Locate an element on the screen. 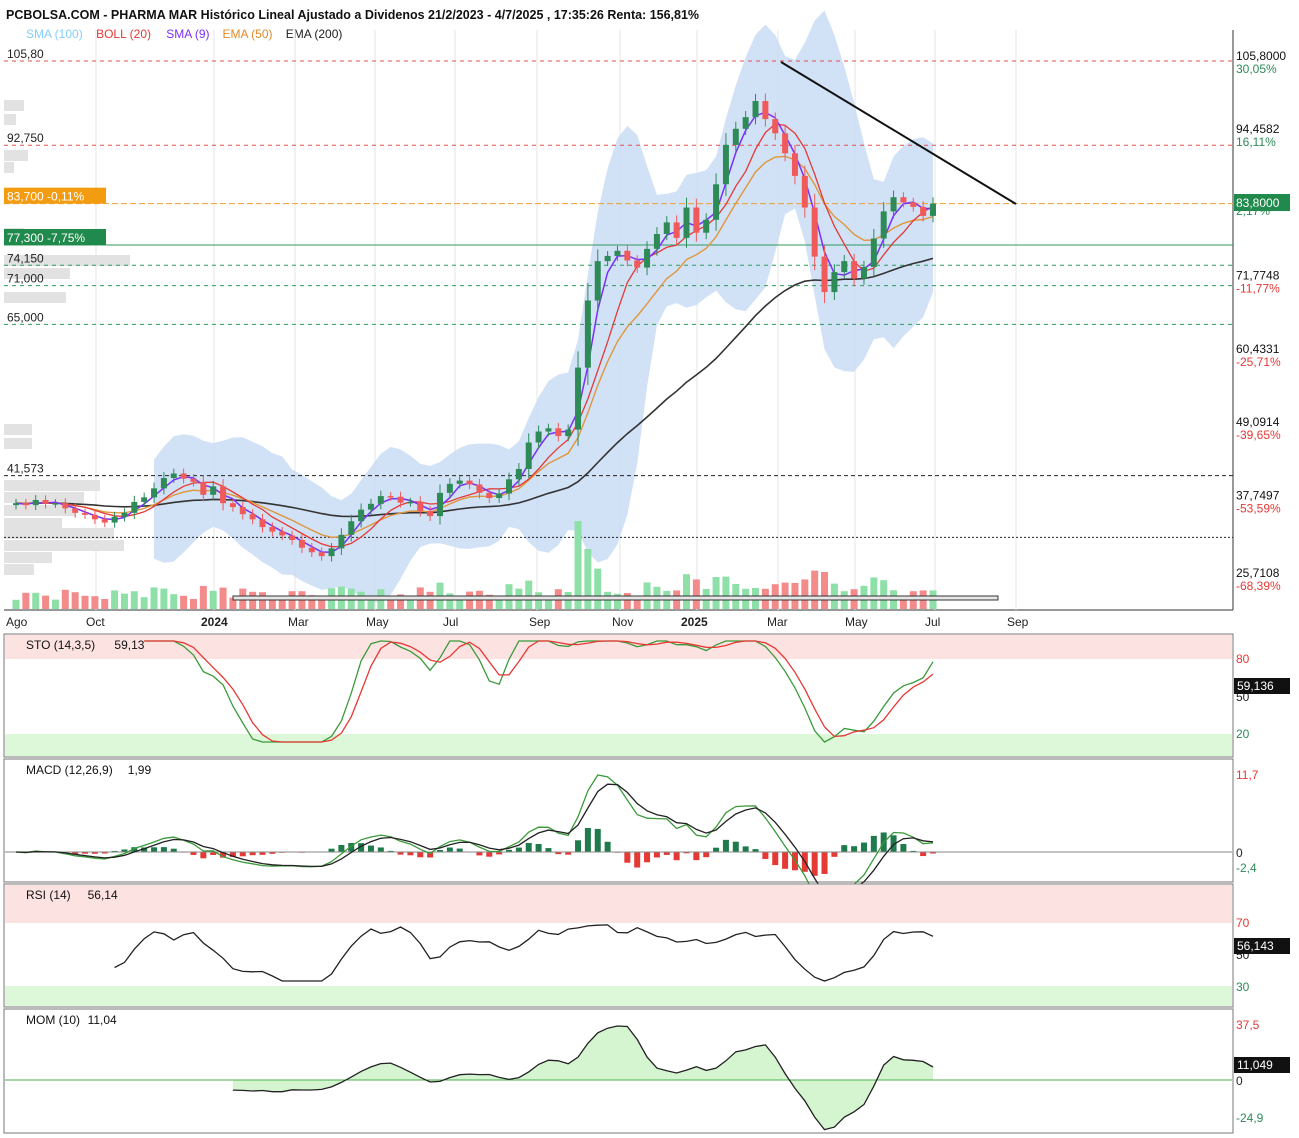  panel-level: 20 is located at coordinates (1243, 734).